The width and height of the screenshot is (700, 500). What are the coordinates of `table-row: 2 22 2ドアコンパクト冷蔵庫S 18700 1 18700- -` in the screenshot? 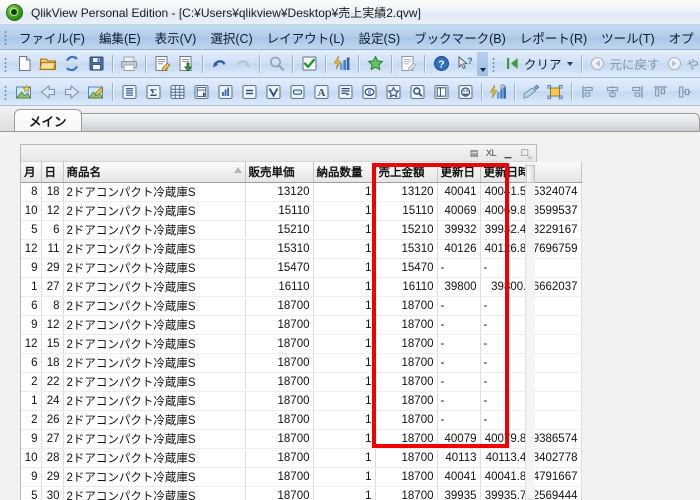 It's located at (301, 382).